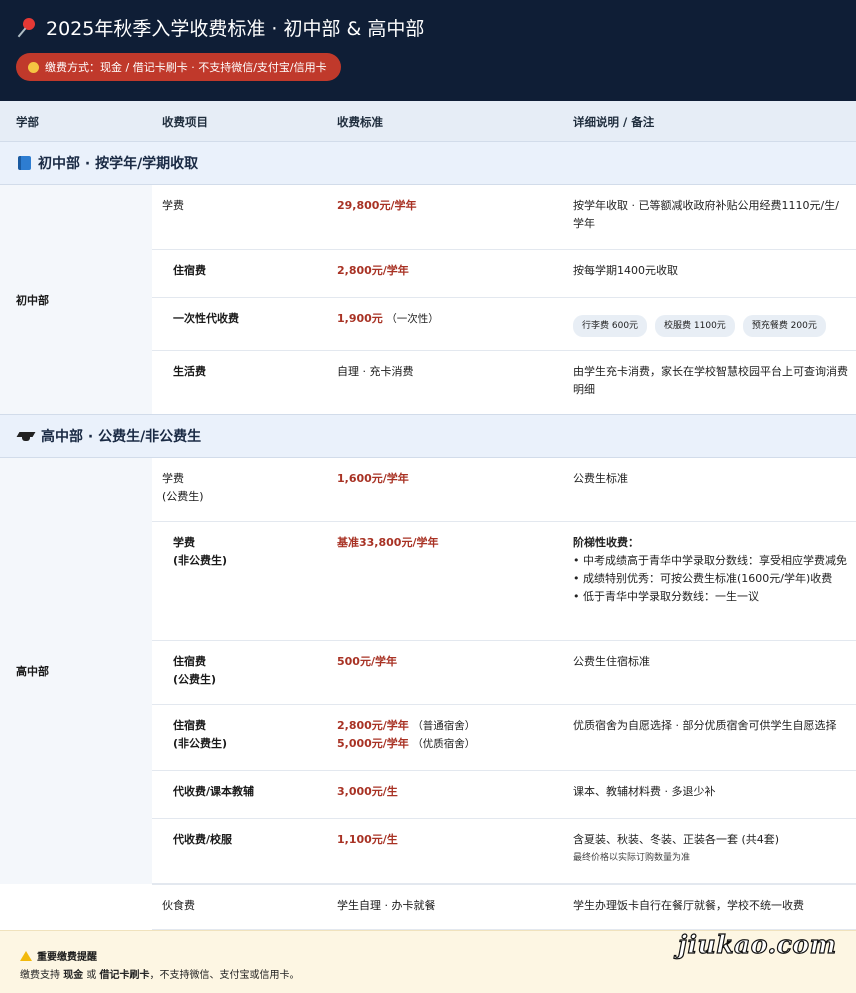  I want to click on table-header: 学部 收费项目 收费标准 详细说明 / 备注, so click(428, 121).